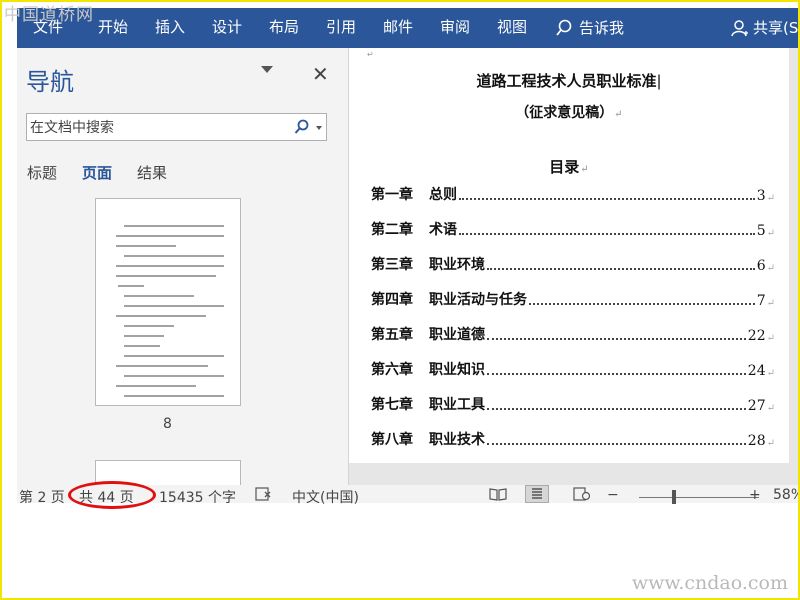 Image resolution: width=800 pixels, height=600 pixels. What do you see at coordinates (569, 167) in the screenshot?
I see `toc-heading: 目录↵` at bounding box center [569, 167].